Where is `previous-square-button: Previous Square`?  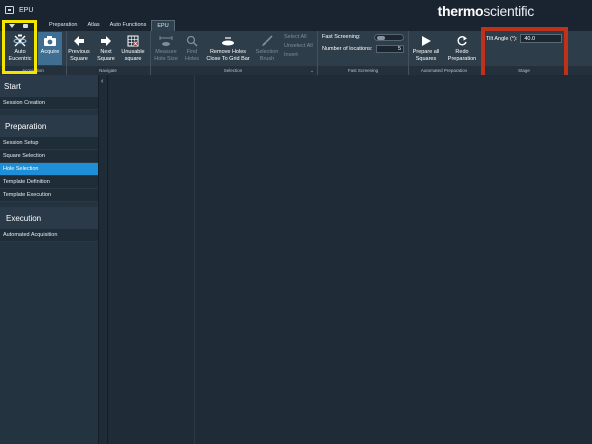
previous-square-button: Previous Square is located at coordinates (79, 48).